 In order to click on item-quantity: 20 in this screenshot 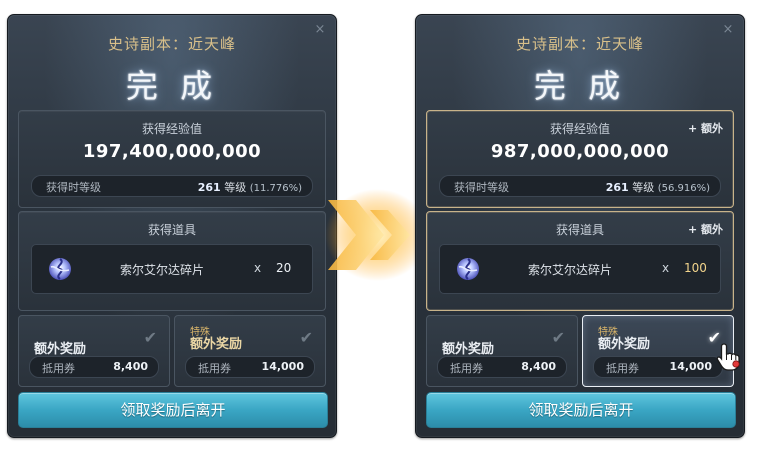, I will do `click(284, 268)`.